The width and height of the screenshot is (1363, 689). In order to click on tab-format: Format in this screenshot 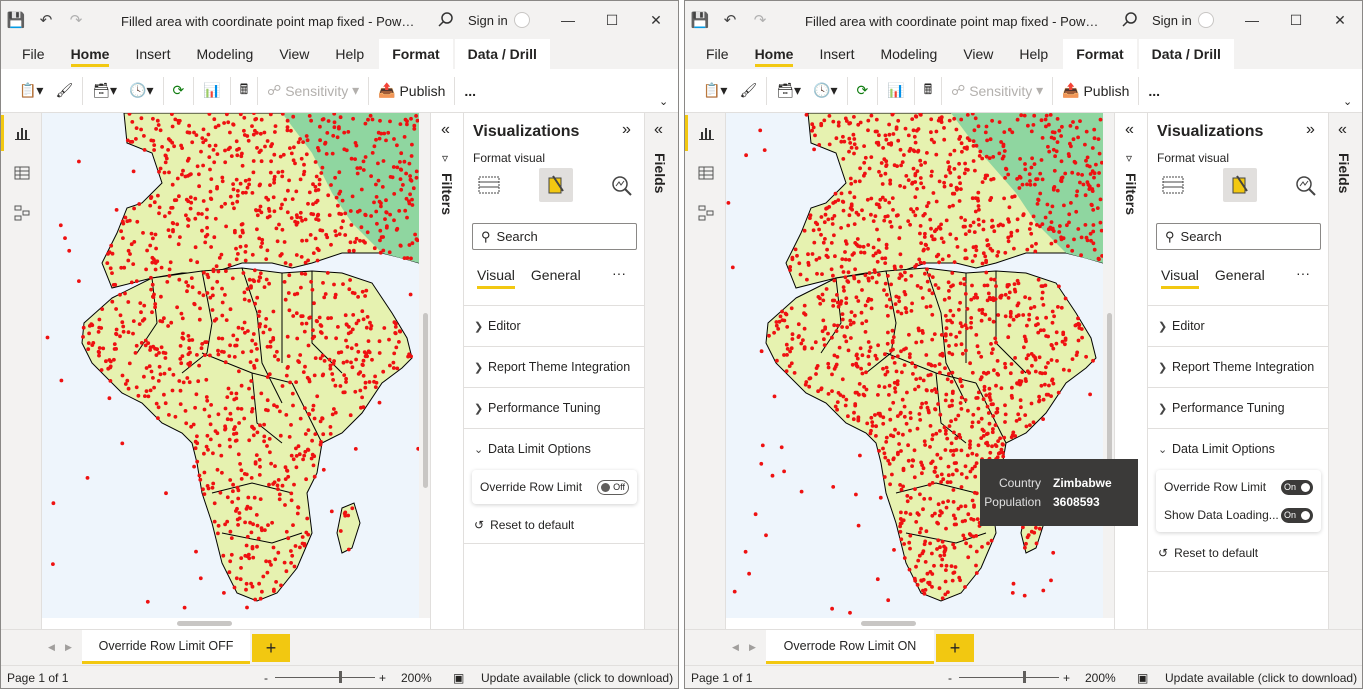, I will do `click(416, 54)`.